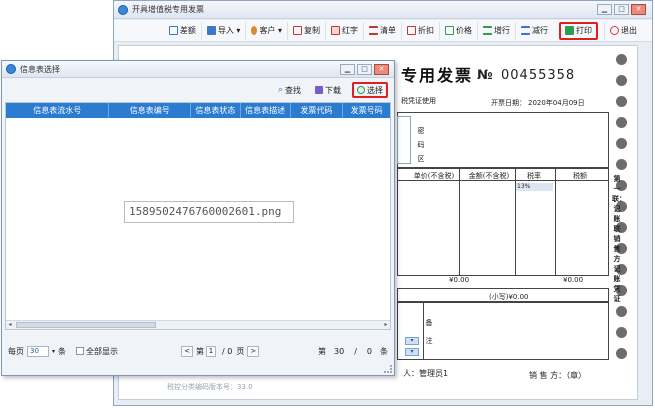 This screenshot has width=655, height=408. What do you see at coordinates (198, 90) in the screenshot?
I see `dialog-toolbar: ⌕ 查找 下载 选择` at bounding box center [198, 90].